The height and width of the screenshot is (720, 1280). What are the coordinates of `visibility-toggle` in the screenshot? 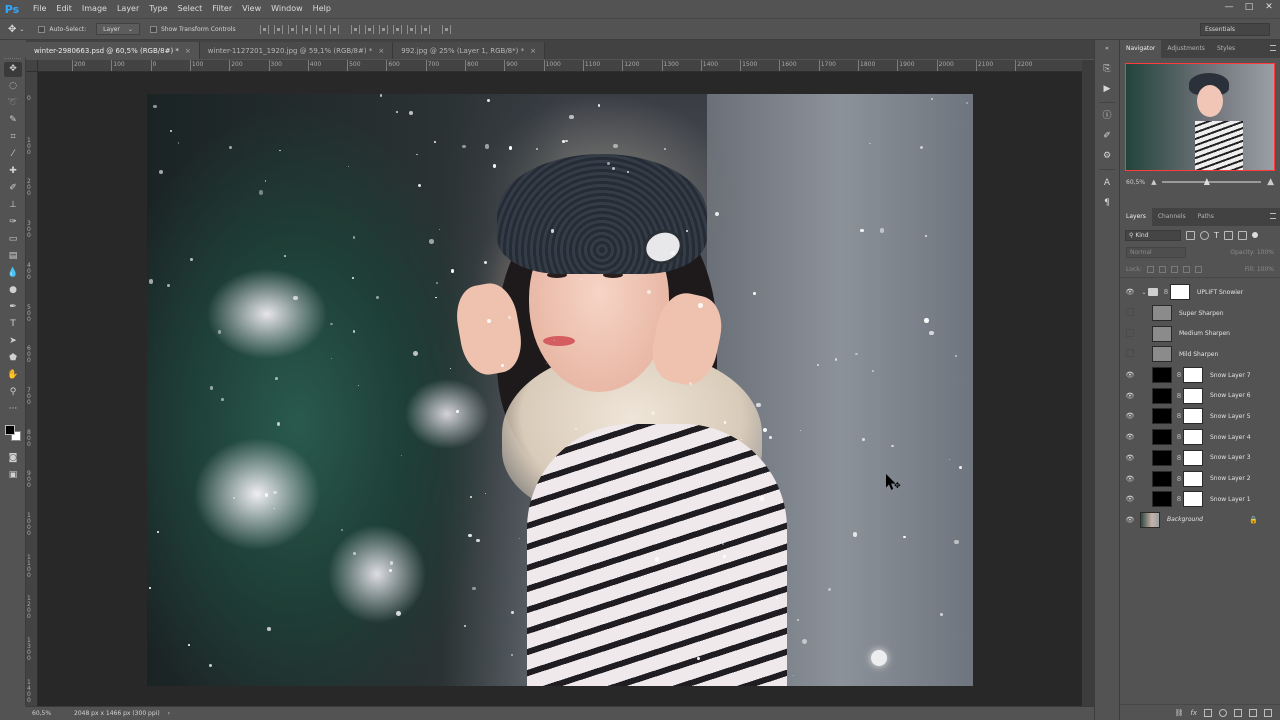 It's located at (1130, 354).